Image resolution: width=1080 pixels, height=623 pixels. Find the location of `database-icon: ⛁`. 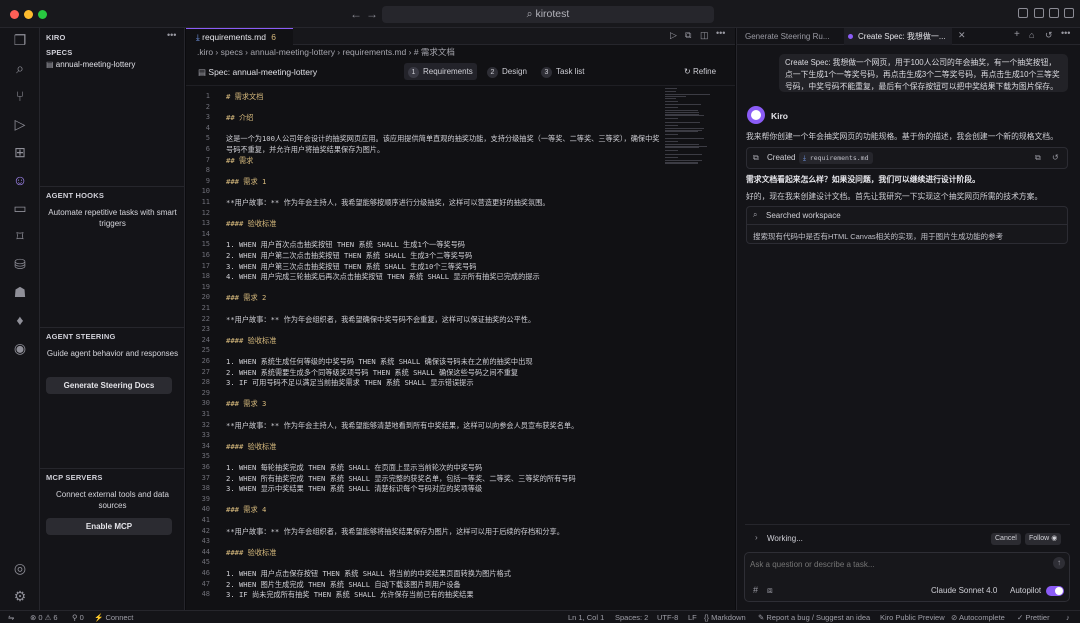

database-icon: ⛁ is located at coordinates (20, 264).